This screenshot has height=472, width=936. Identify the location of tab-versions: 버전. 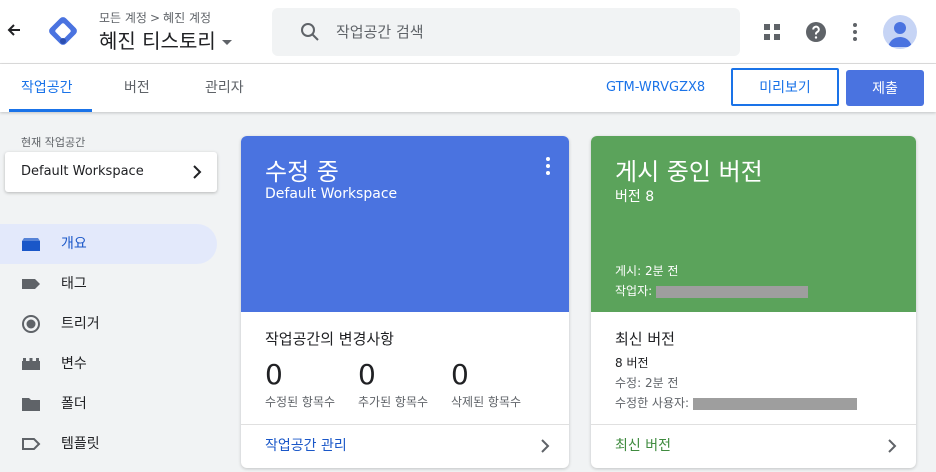
(137, 88).